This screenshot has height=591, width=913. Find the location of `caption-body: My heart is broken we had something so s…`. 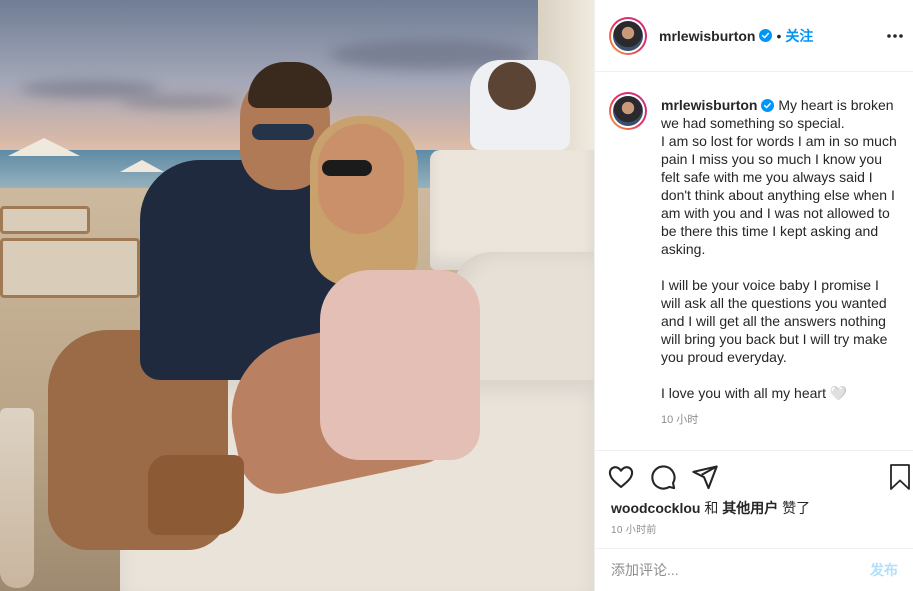

caption-body: My heart is broken we had something so s… is located at coordinates (779, 249).